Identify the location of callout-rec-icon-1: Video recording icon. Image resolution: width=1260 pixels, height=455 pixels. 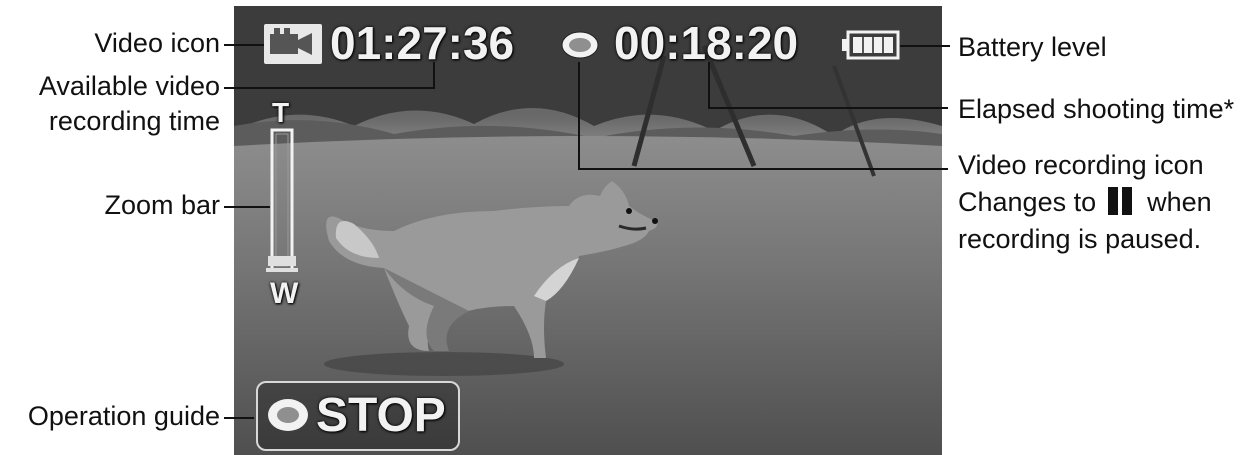
(1081, 165).